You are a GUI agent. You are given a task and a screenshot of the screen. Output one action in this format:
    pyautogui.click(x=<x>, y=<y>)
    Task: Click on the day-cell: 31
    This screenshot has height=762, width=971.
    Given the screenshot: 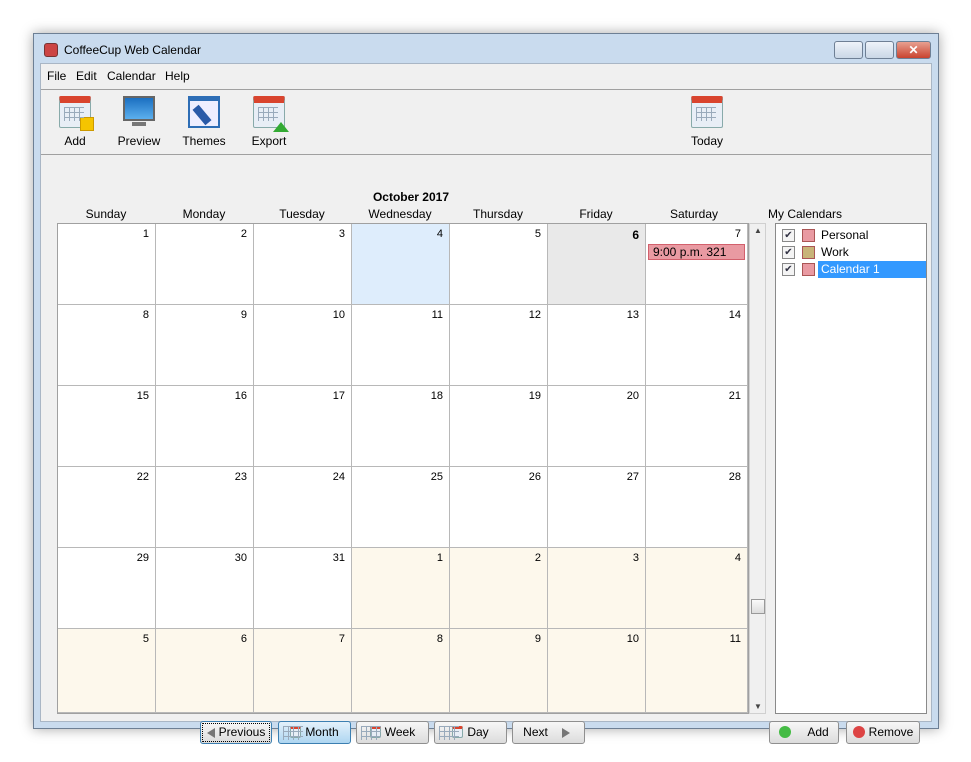 What is the action you would take?
    pyautogui.click(x=303, y=588)
    